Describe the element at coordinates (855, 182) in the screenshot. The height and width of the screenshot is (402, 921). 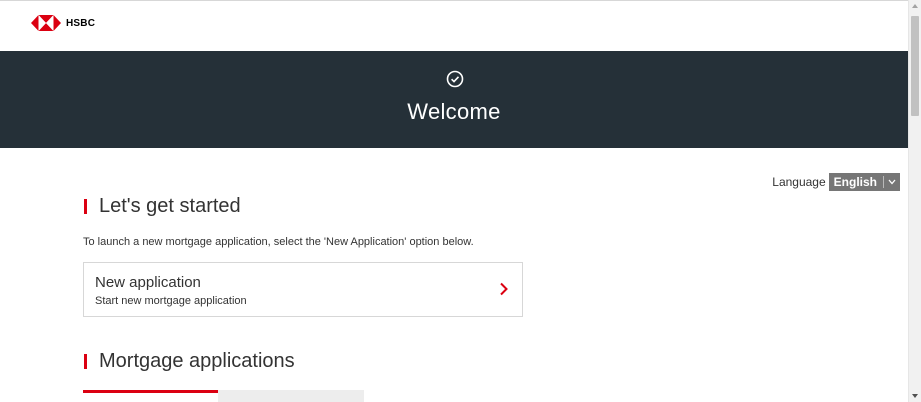
I see `language-selected-value: English` at that location.